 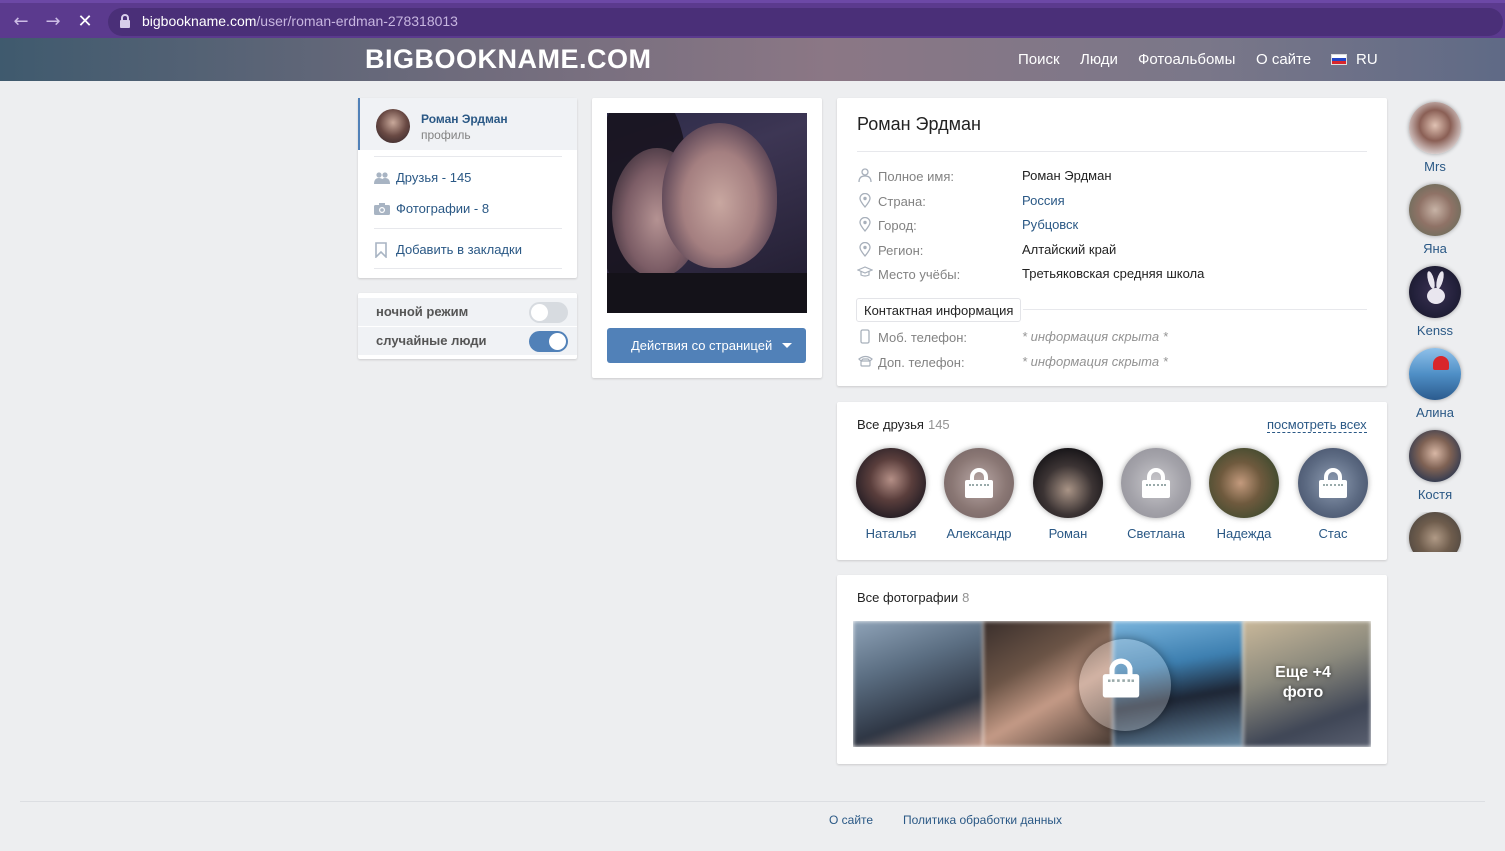 I want to click on friend-name: Александр, so click(x=979, y=533).